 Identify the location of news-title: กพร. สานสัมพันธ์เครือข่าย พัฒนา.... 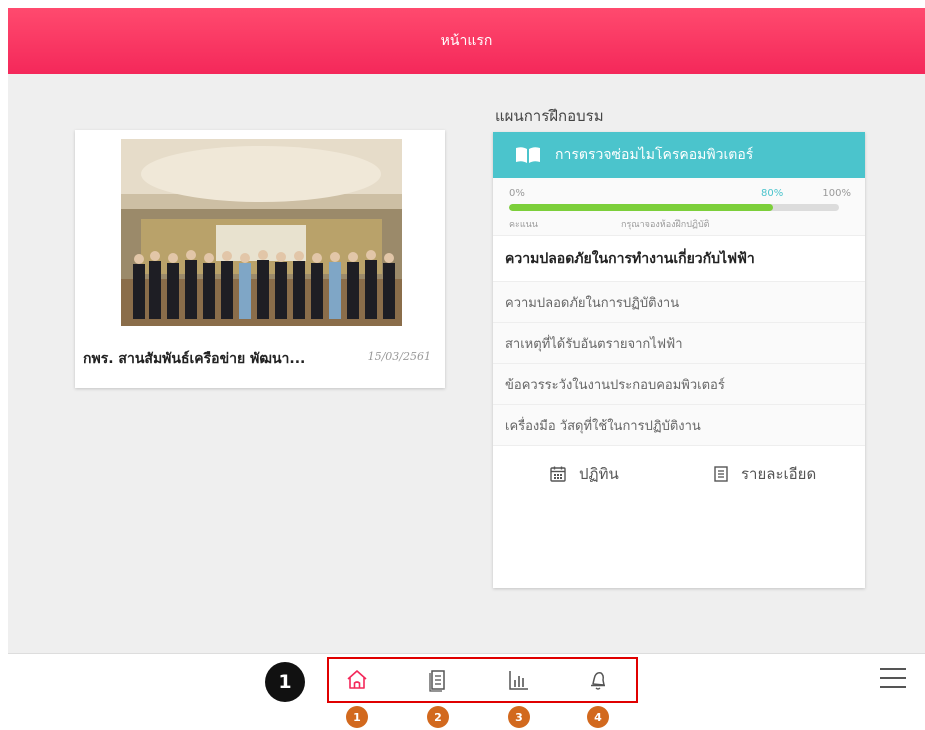
(194, 359).